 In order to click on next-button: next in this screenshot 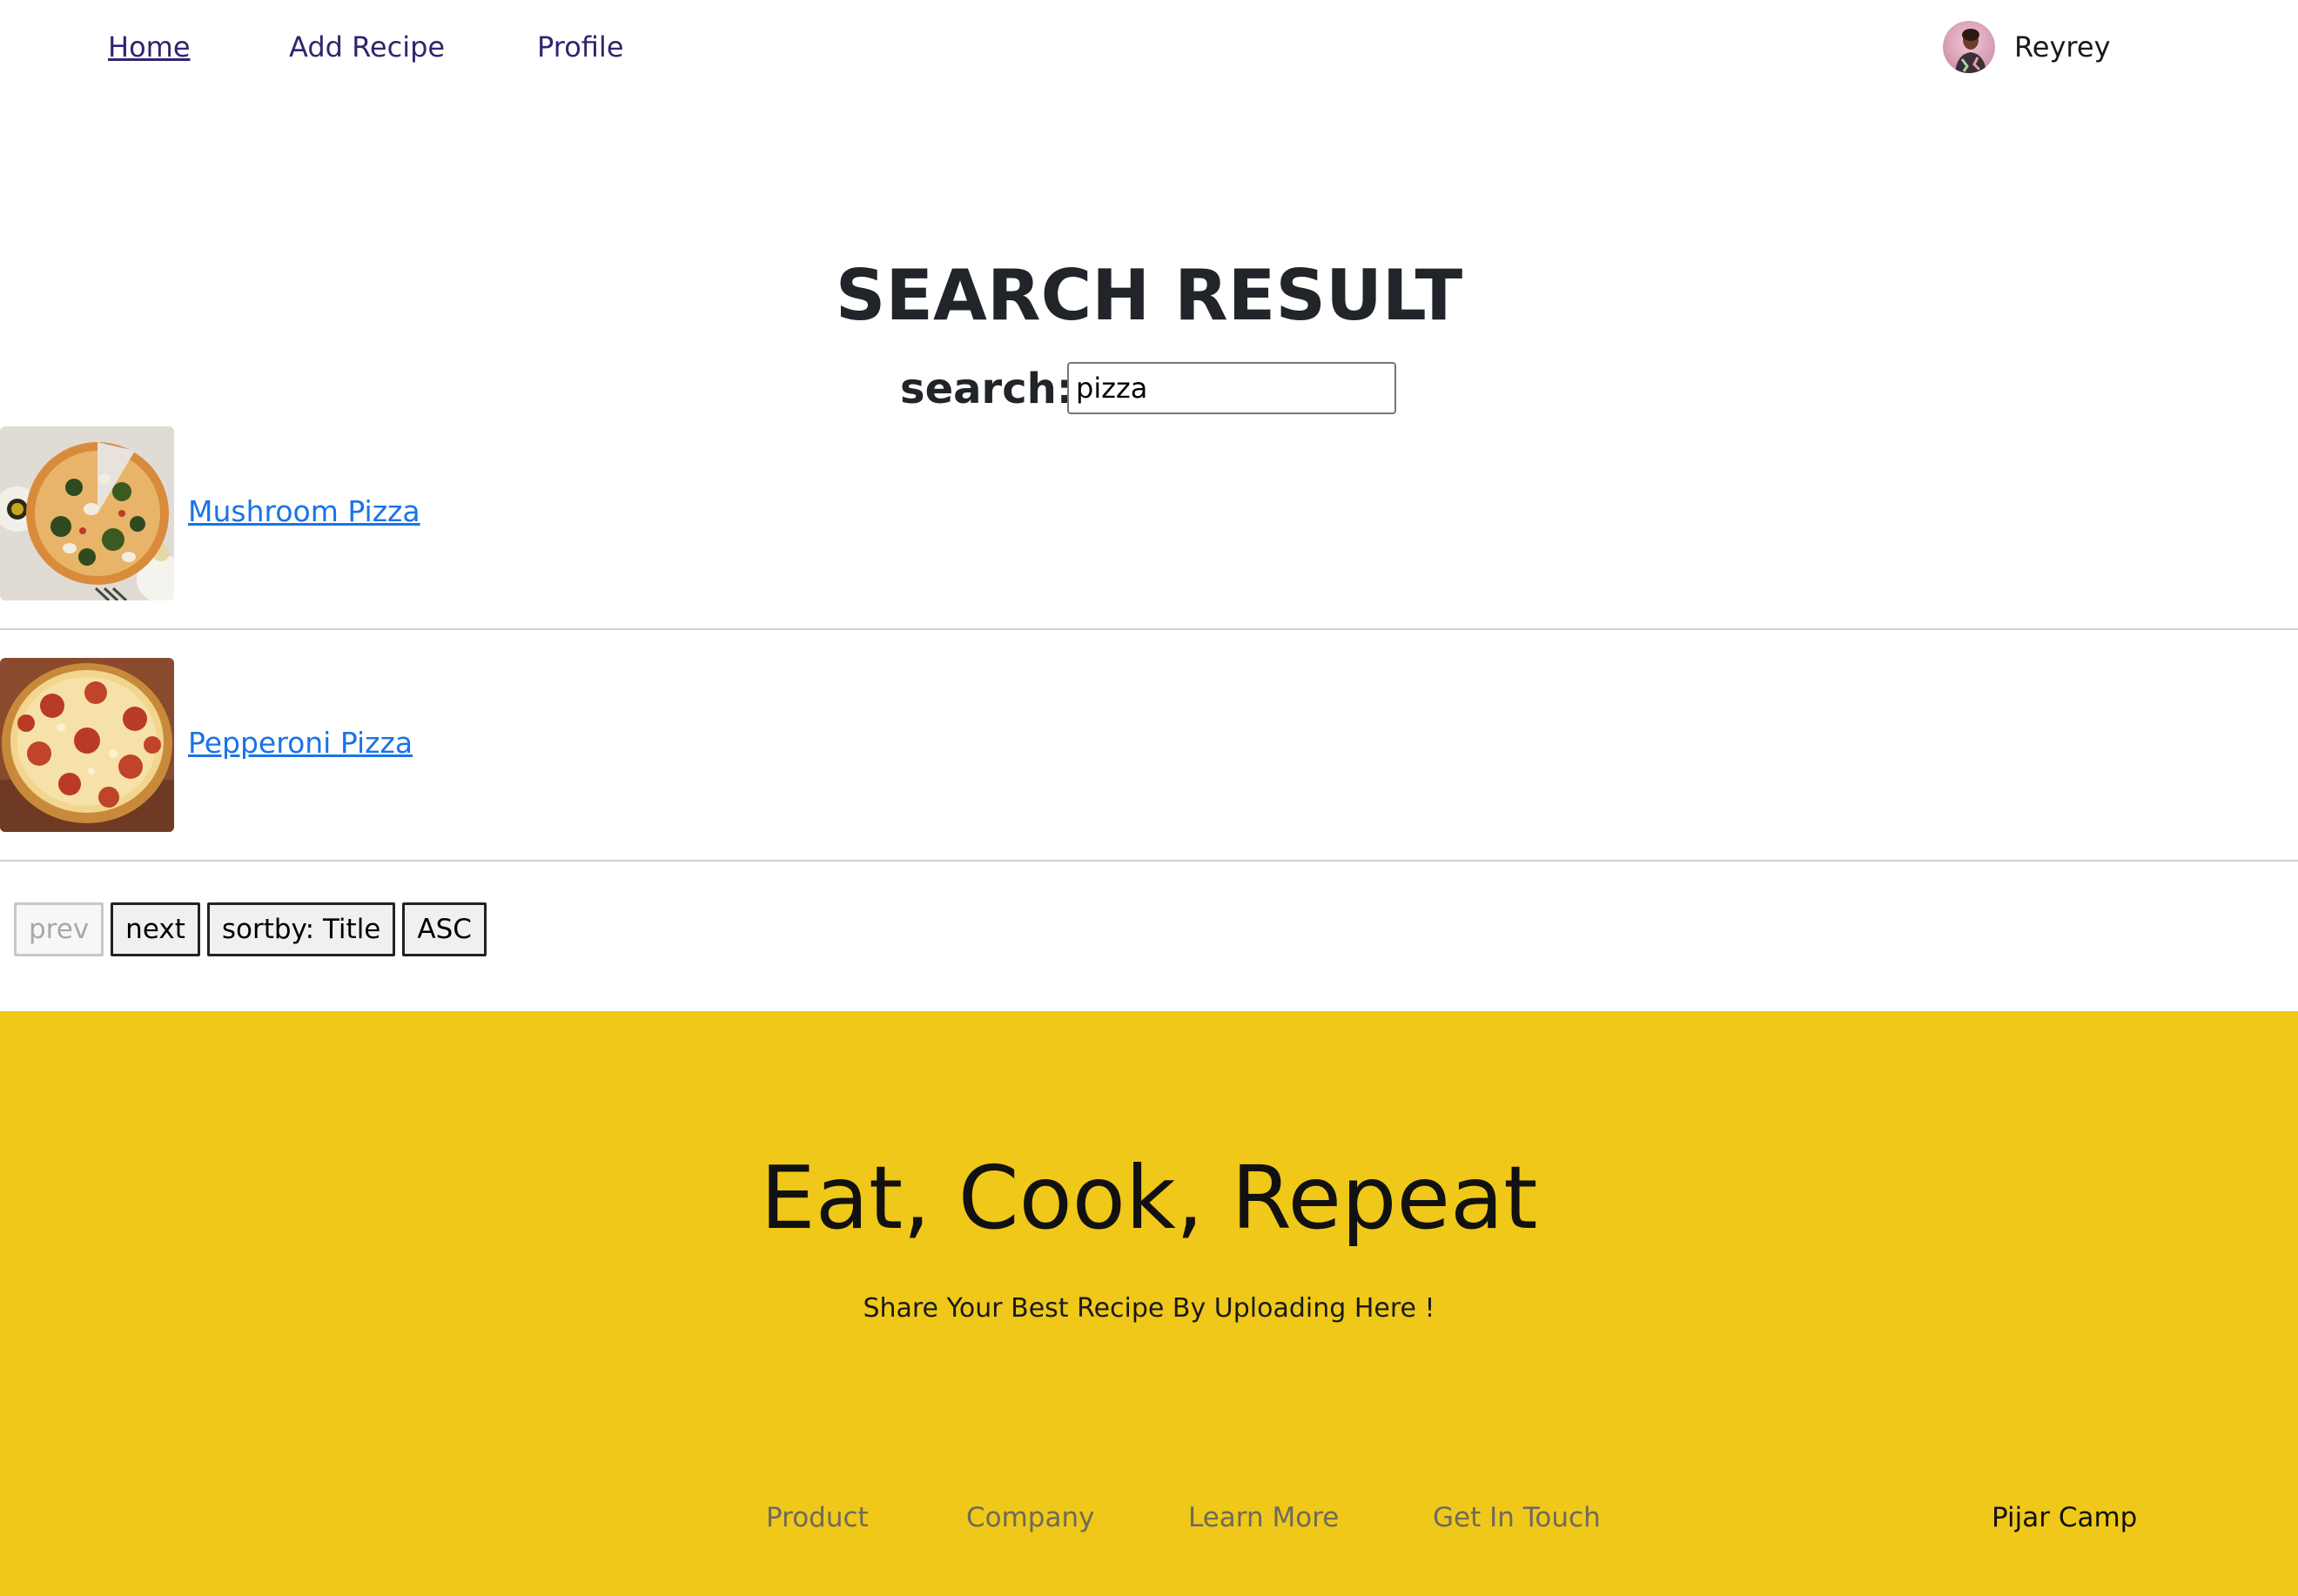, I will do `click(155, 929)`.